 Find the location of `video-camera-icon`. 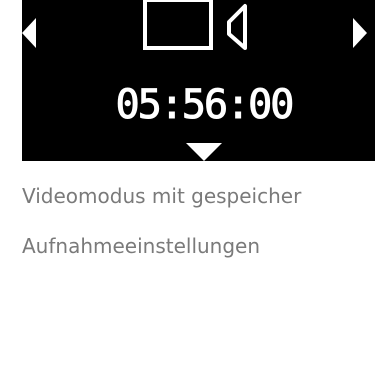

video-camera-icon is located at coordinates (195, 25).